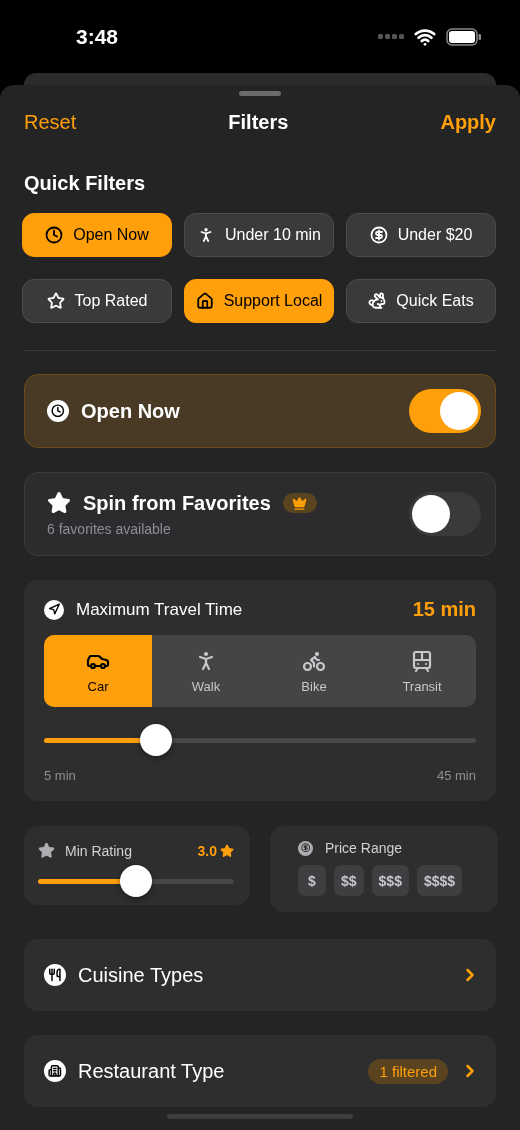  What do you see at coordinates (97, 235) in the screenshot?
I see `filter-chip: Open Now` at bounding box center [97, 235].